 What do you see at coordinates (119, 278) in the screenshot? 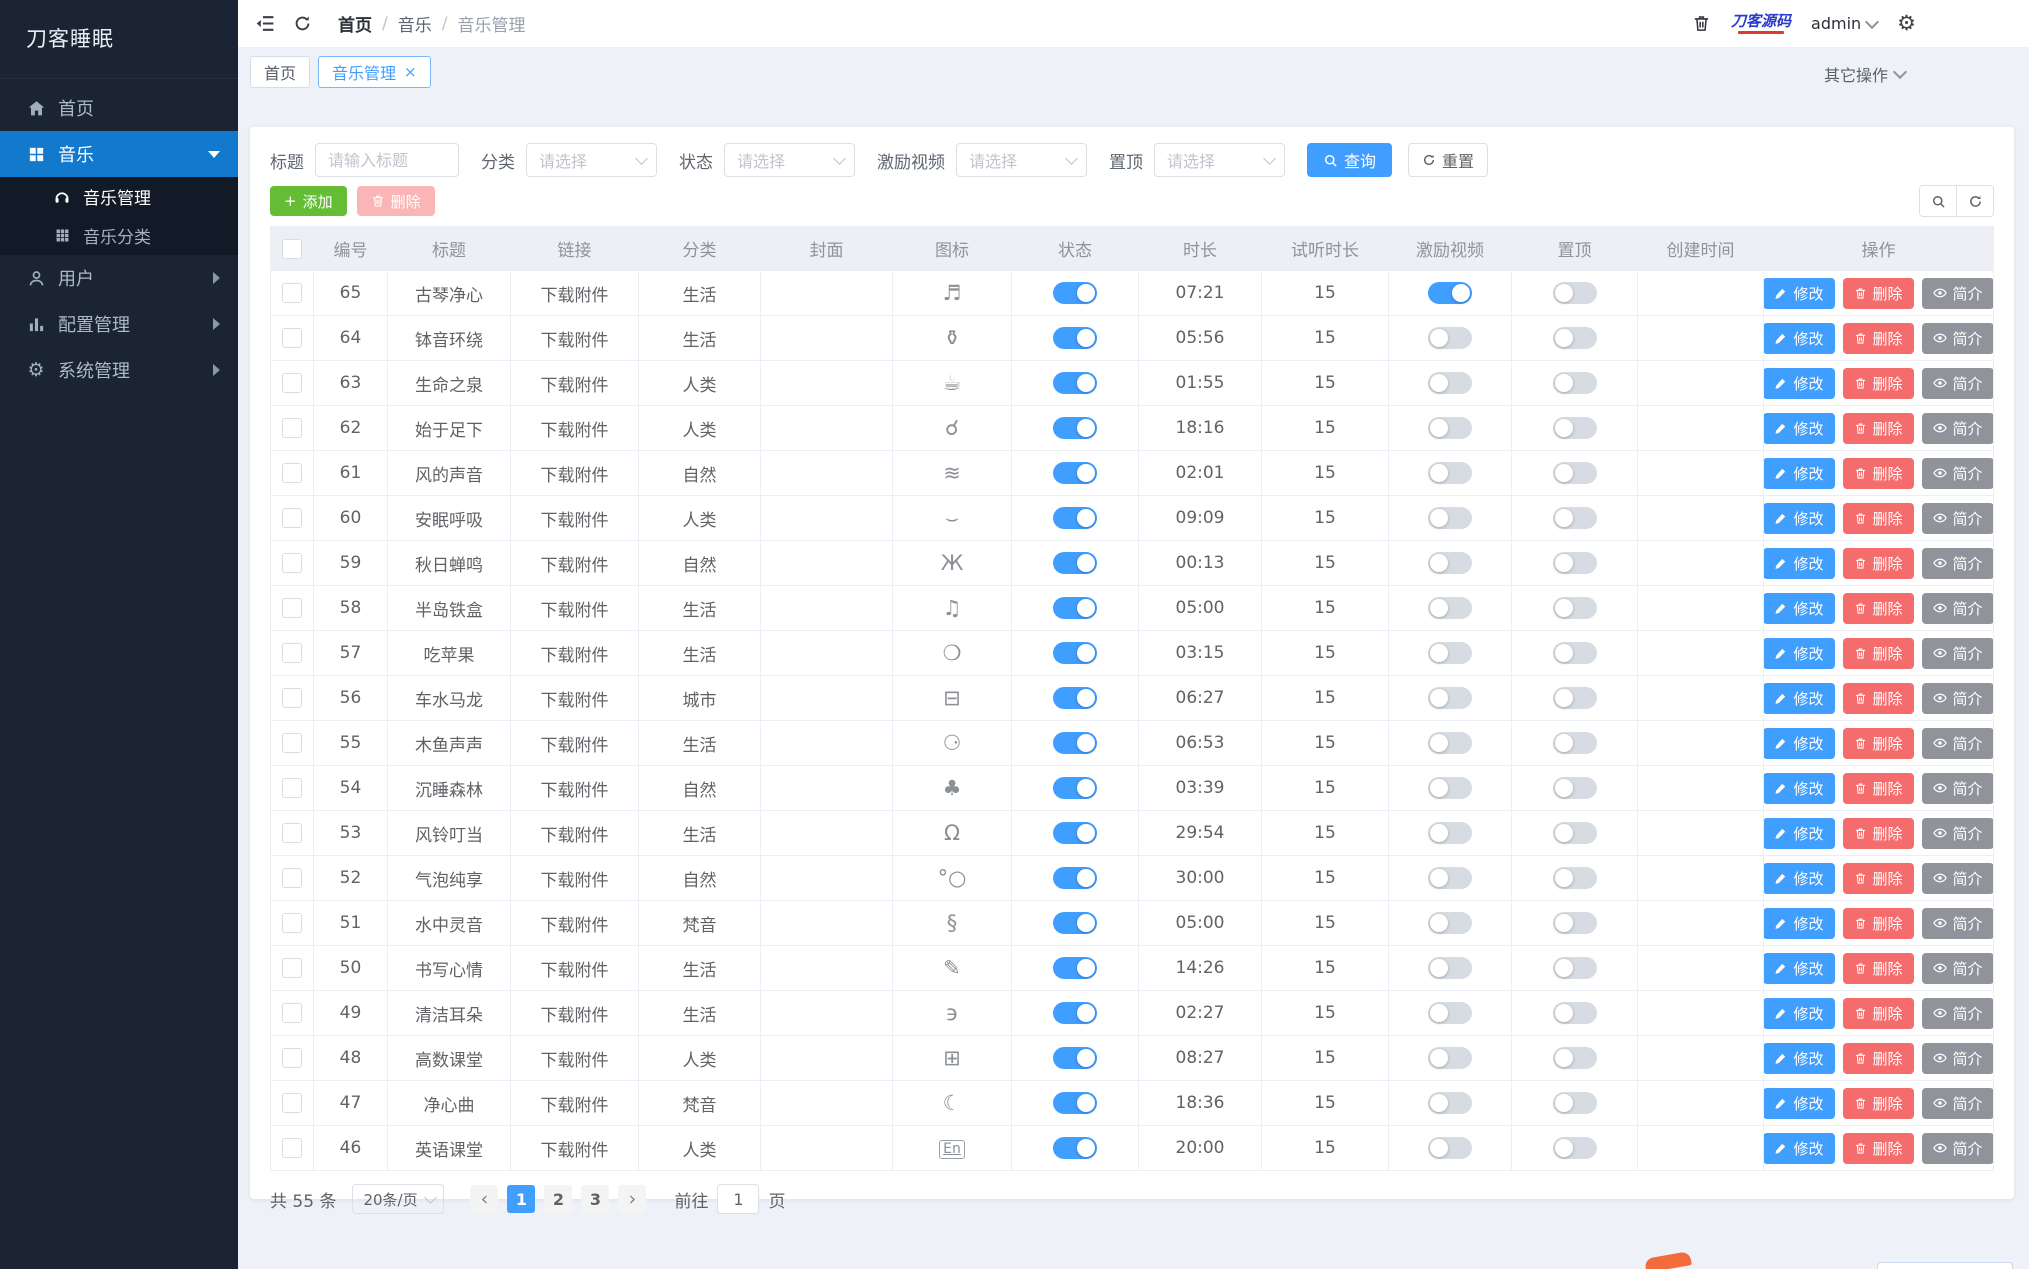
I see `sidebar-item-user: 用户` at bounding box center [119, 278].